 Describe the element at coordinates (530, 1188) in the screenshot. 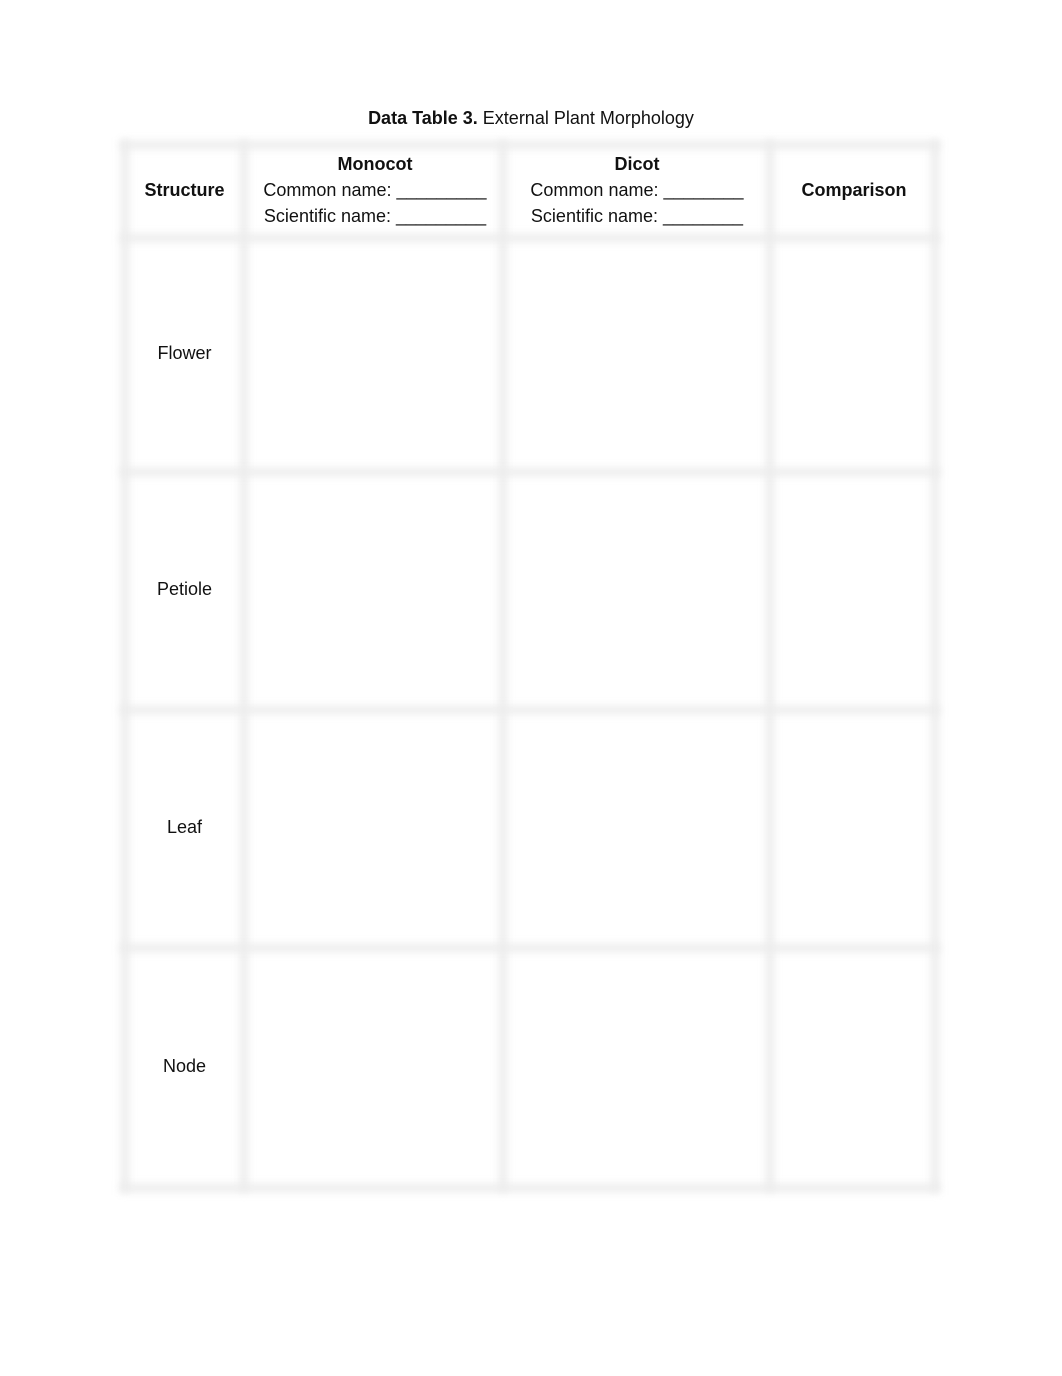

I see `table-border-bottom` at that location.